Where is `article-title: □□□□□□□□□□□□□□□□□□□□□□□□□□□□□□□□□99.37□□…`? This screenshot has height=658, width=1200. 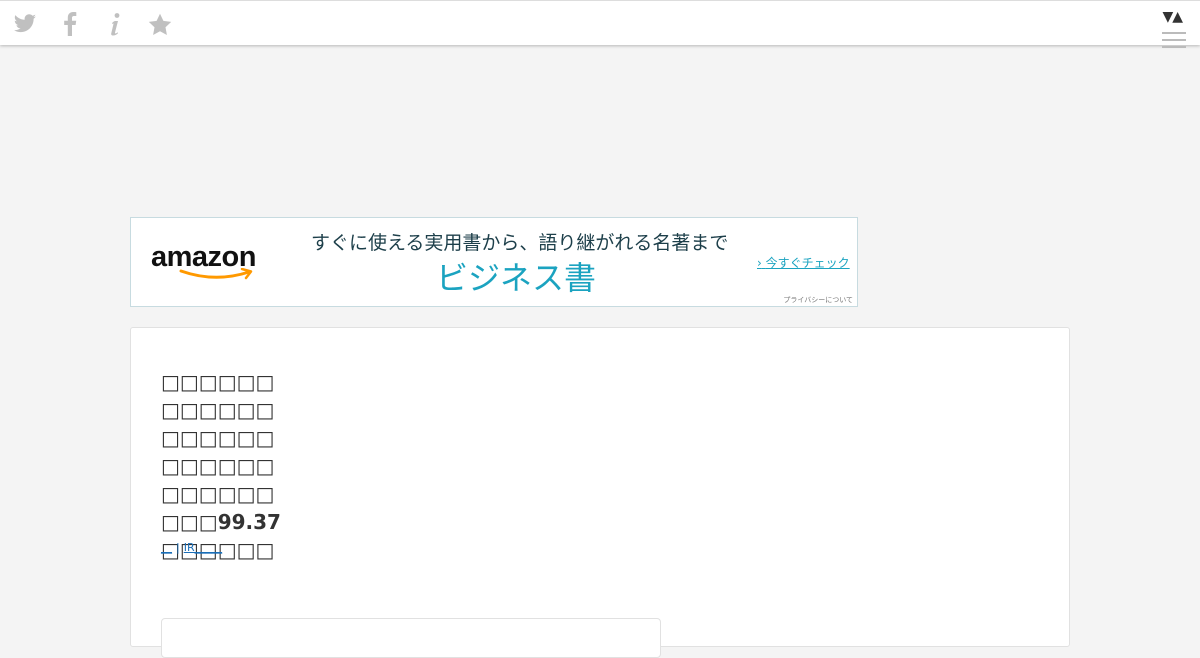 article-title: □□□□□□□□□□□□□□□□□□□□□□□□□□□□□□□□□99.37□□… is located at coordinates (221, 466).